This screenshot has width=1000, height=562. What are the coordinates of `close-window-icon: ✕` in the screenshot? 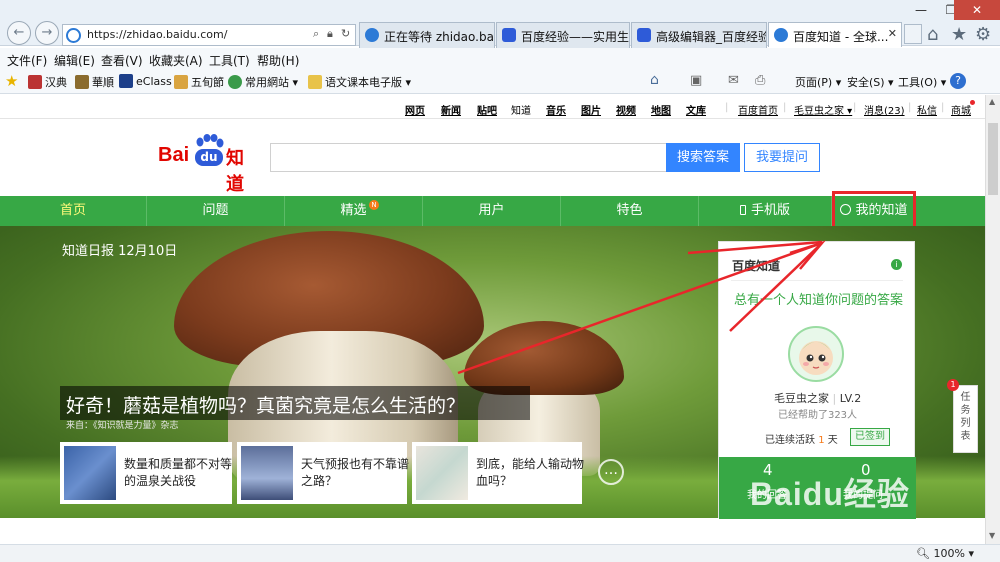 It's located at (977, 10).